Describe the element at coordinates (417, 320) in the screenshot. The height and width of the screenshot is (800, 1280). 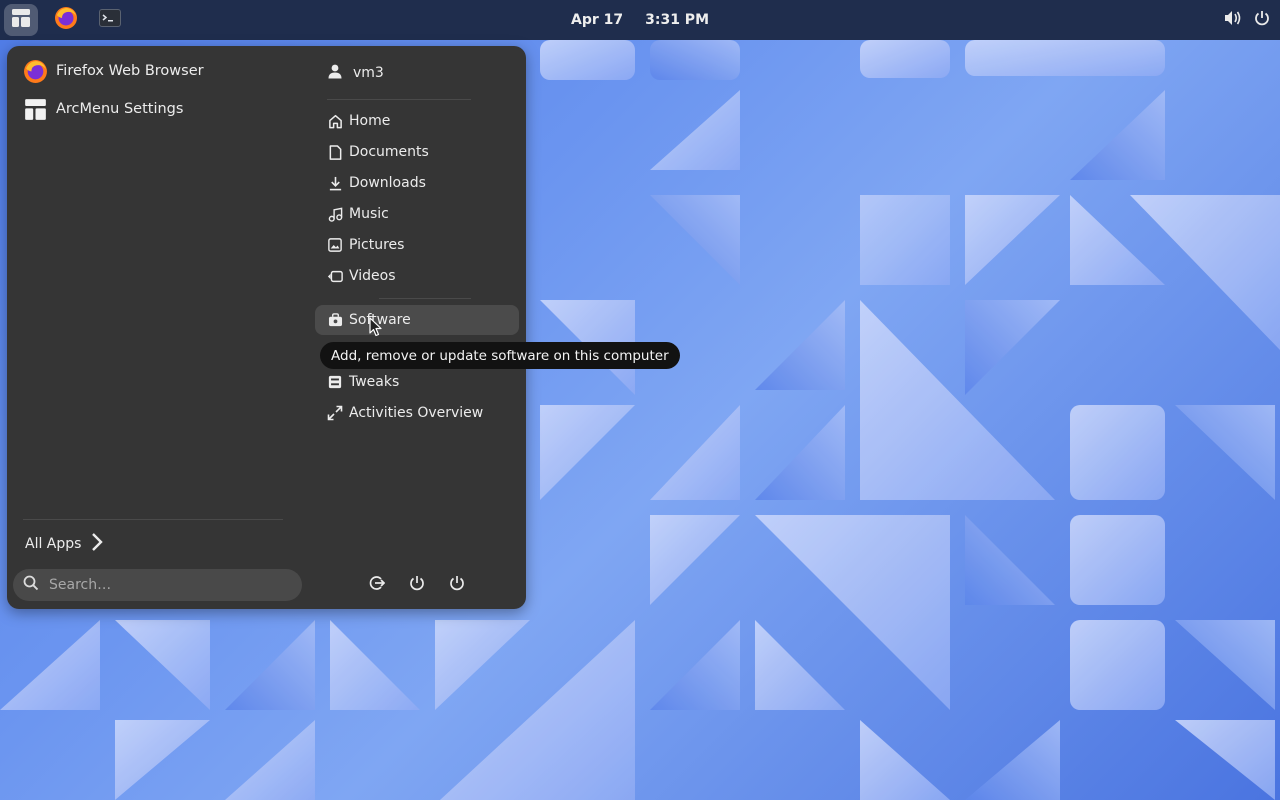
I see `tool-software: Software` at that location.